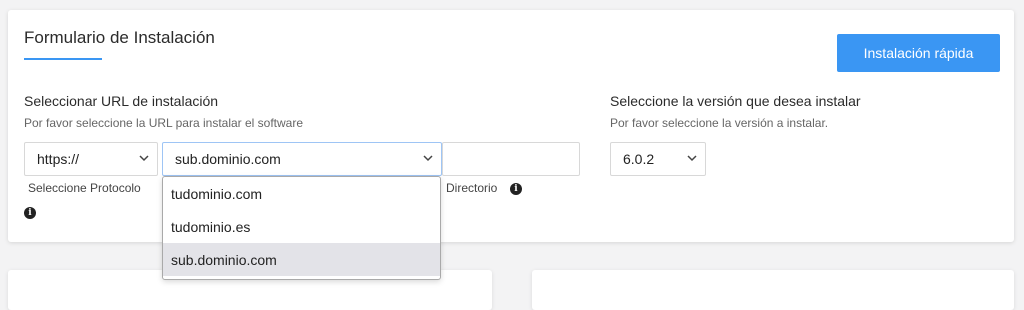 The height and width of the screenshot is (310, 1024). I want to click on lower-card-right, so click(773, 290).